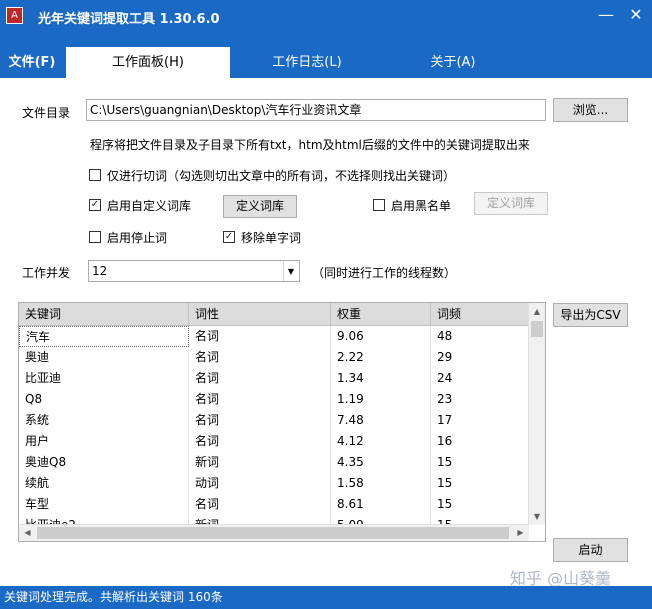  Describe the element at coordinates (590, 550) in the screenshot. I see `start-button: 启动` at that location.